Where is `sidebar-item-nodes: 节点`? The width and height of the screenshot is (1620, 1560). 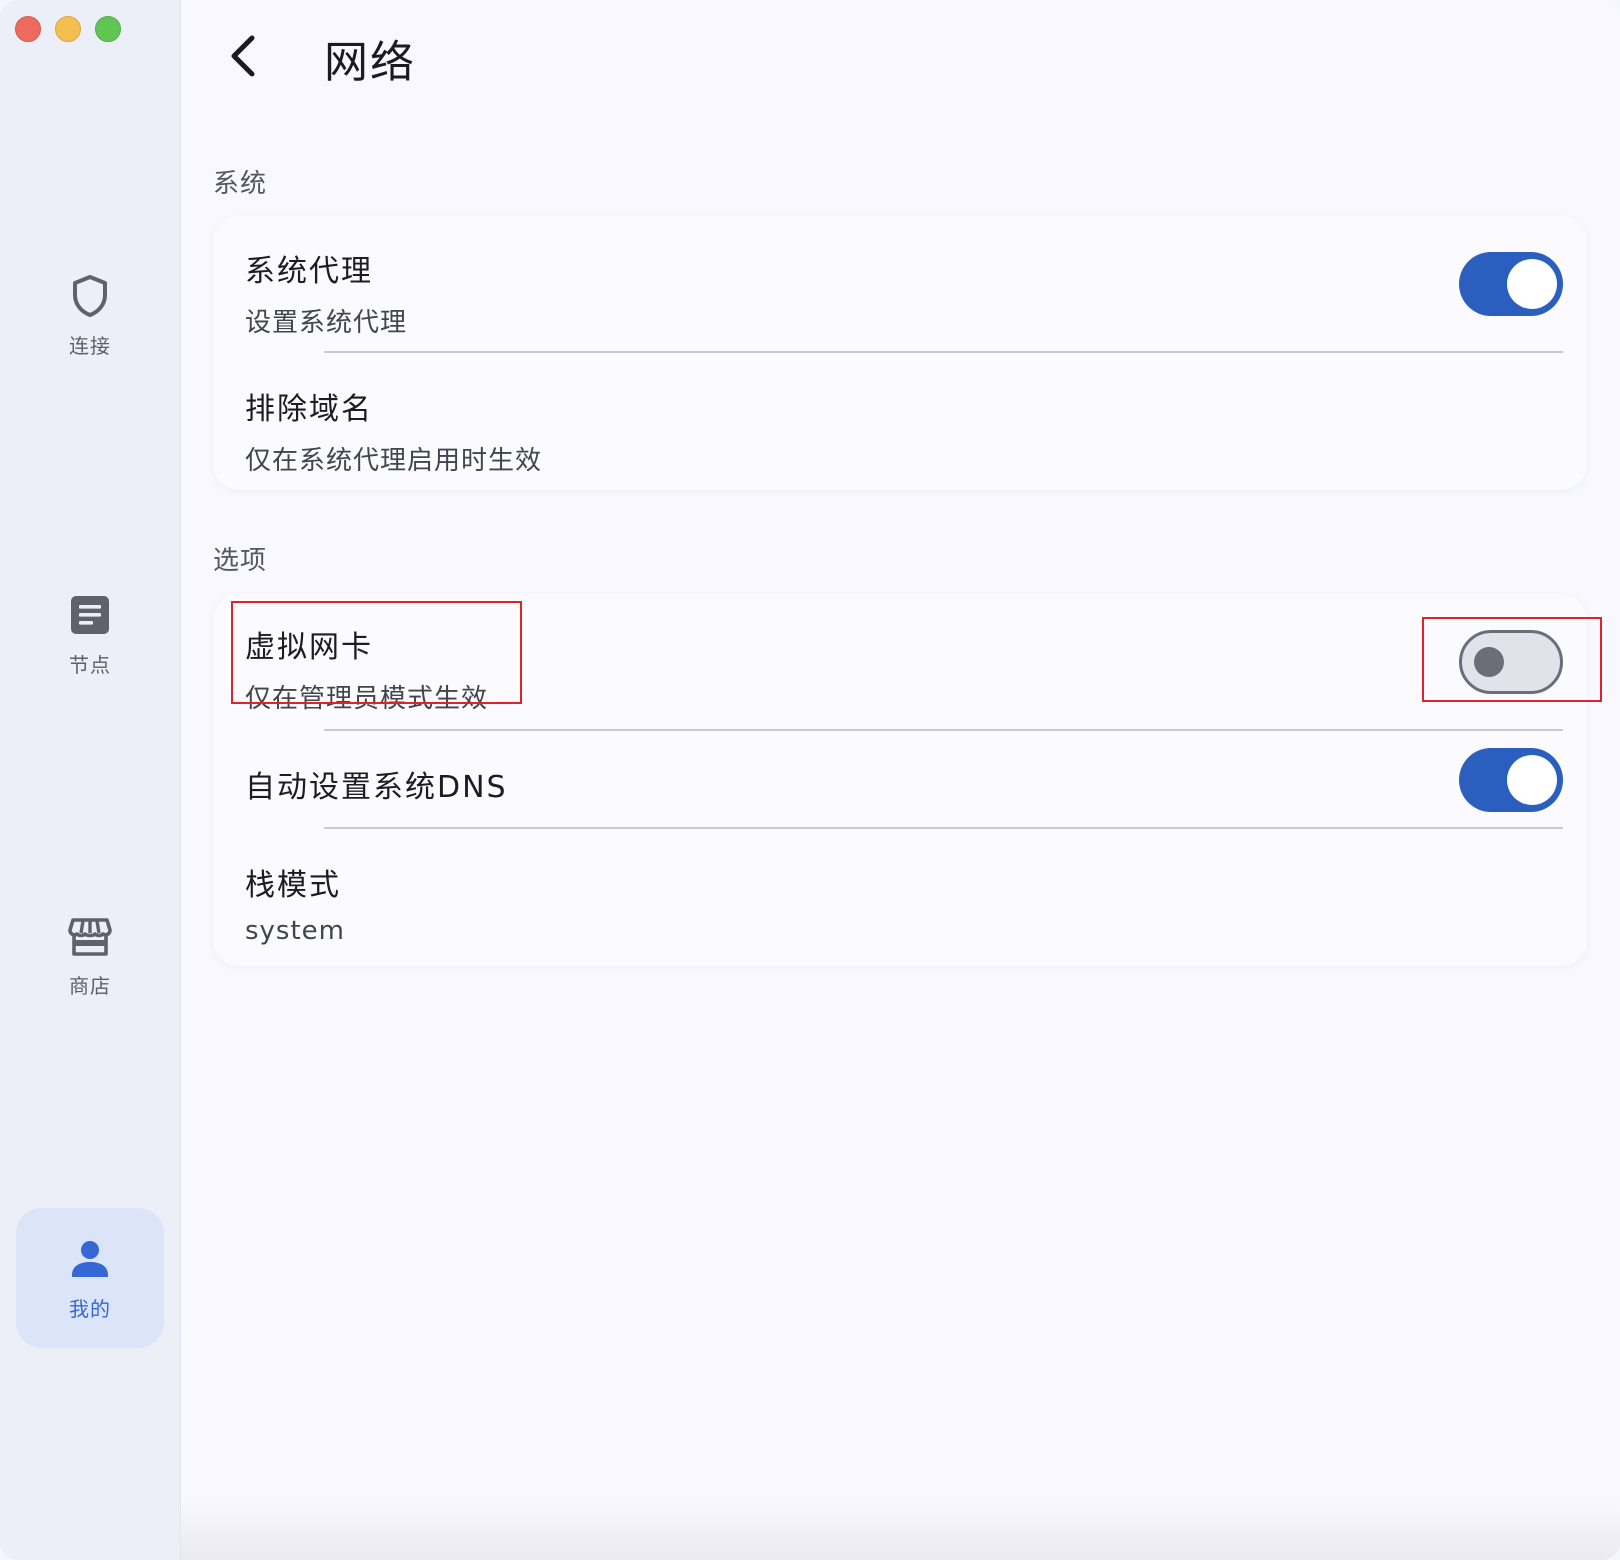
sidebar-item-nodes: 节点 is located at coordinates (90, 634).